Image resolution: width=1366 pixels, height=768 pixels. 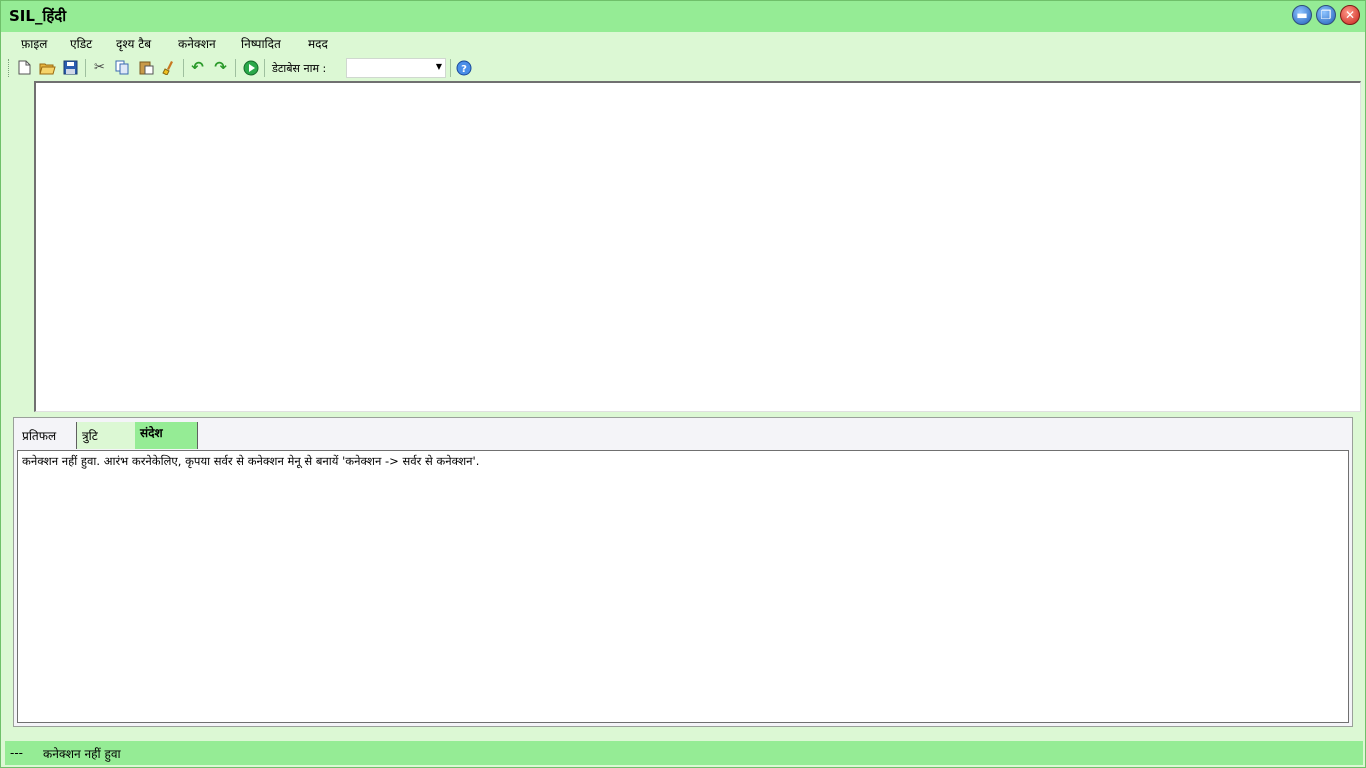 What do you see at coordinates (90, 436) in the screenshot?
I see `tab-errors-label: त्रुटि` at bounding box center [90, 436].